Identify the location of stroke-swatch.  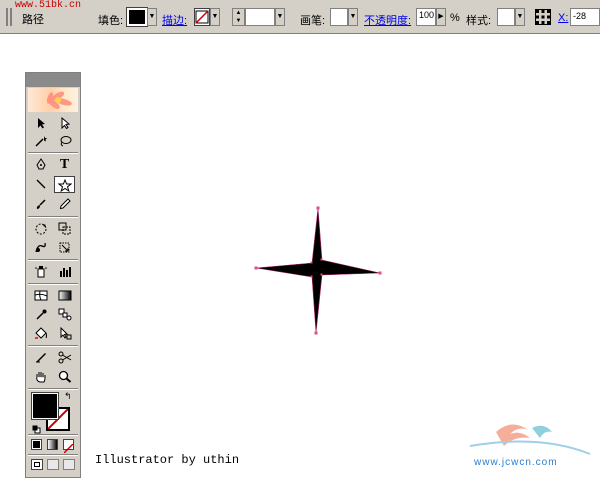
(202, 17).